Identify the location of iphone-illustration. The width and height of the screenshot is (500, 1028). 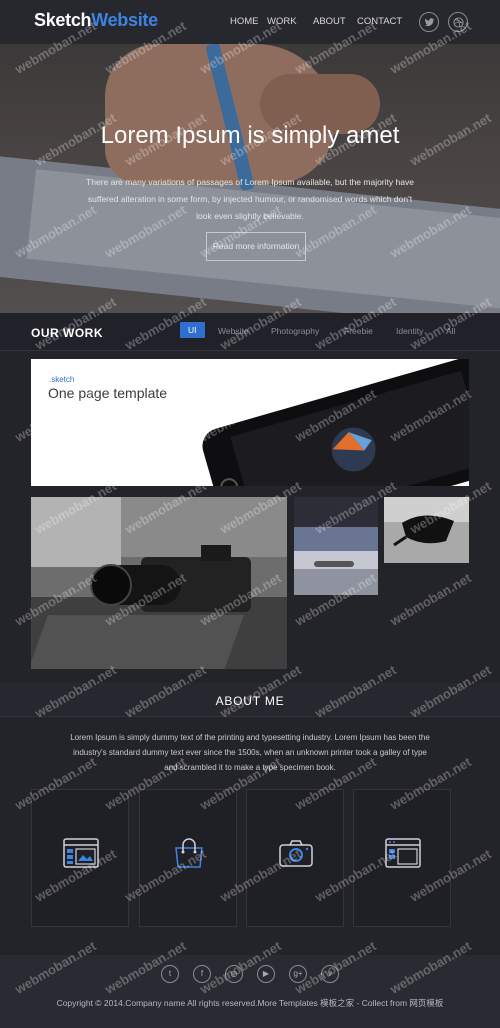
(335, 422).